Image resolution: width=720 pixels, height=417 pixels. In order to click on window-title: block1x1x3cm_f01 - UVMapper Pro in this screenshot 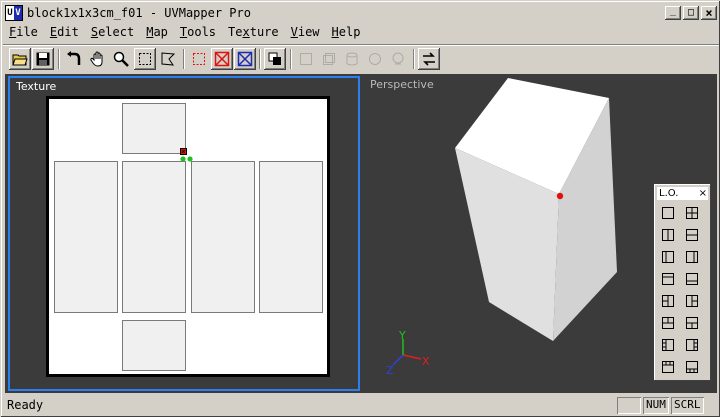, I will do `click(139, 13)`.